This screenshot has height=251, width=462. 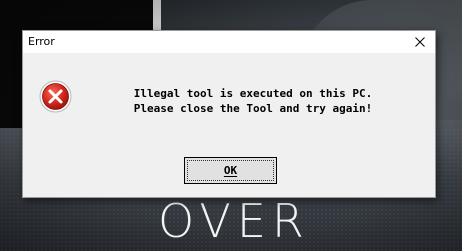 What do you see at coordinates (253, 108) in the screenshot?
I see `error-message-line-2: Please close the Tool and try again!` at bounding box center [253, 108].